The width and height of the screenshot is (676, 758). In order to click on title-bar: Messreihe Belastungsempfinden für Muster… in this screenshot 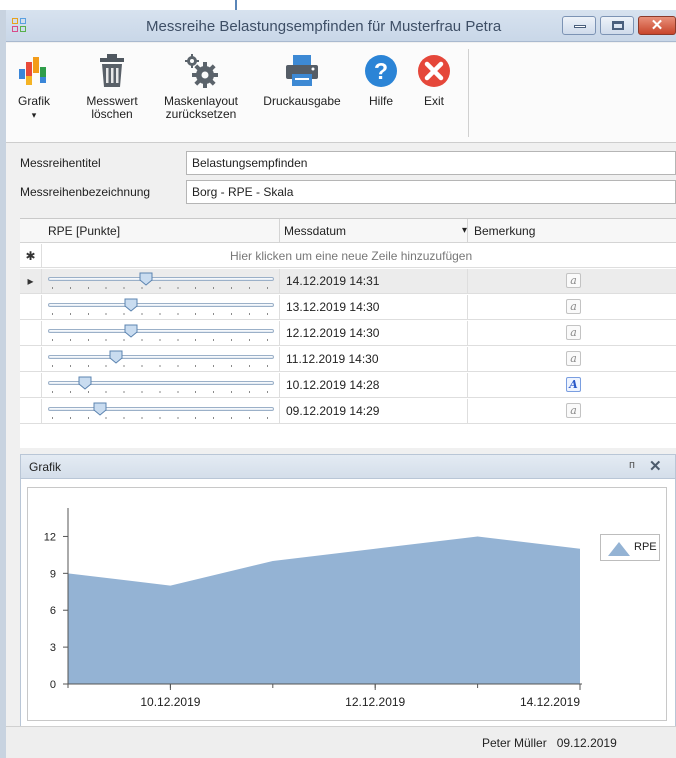, I will do `click(341, 26)`.